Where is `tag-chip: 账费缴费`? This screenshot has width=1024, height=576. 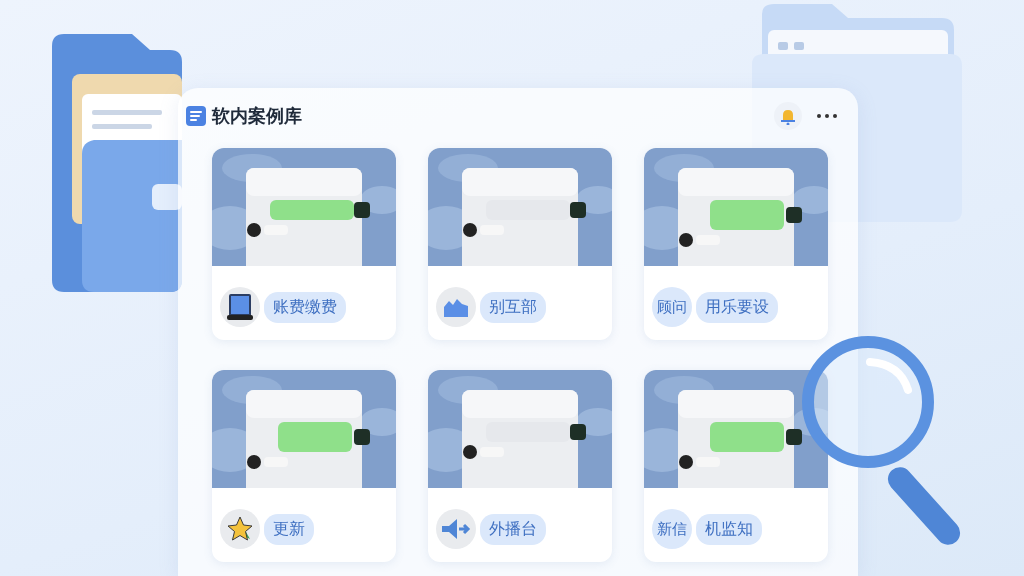 tag-chip: 账费缴费 is located at coordinates (305, 307).